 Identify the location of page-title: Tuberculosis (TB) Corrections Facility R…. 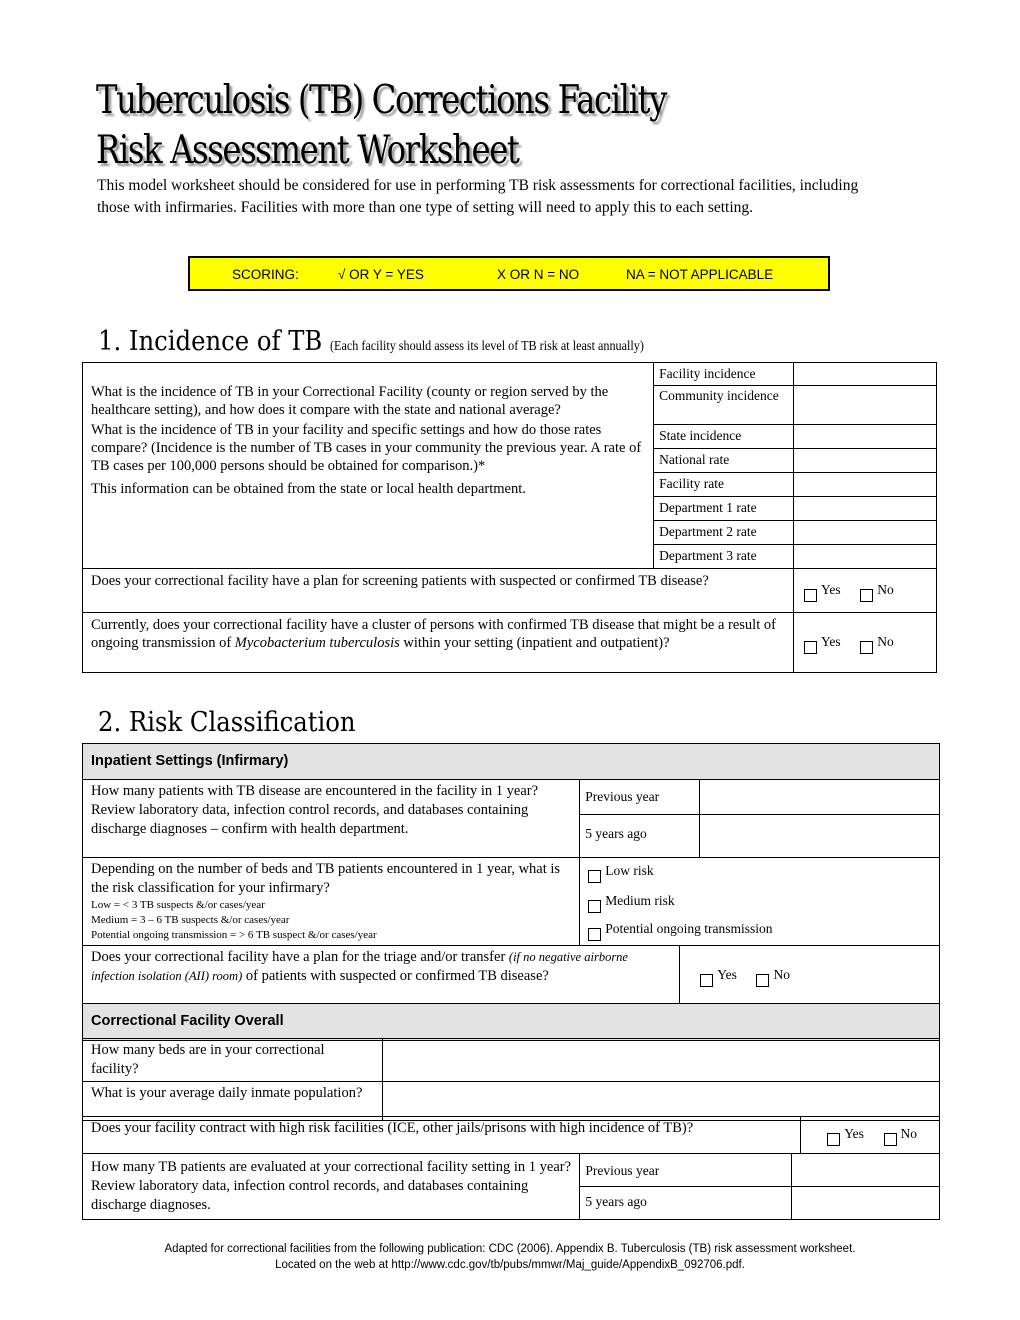
(381, 126).